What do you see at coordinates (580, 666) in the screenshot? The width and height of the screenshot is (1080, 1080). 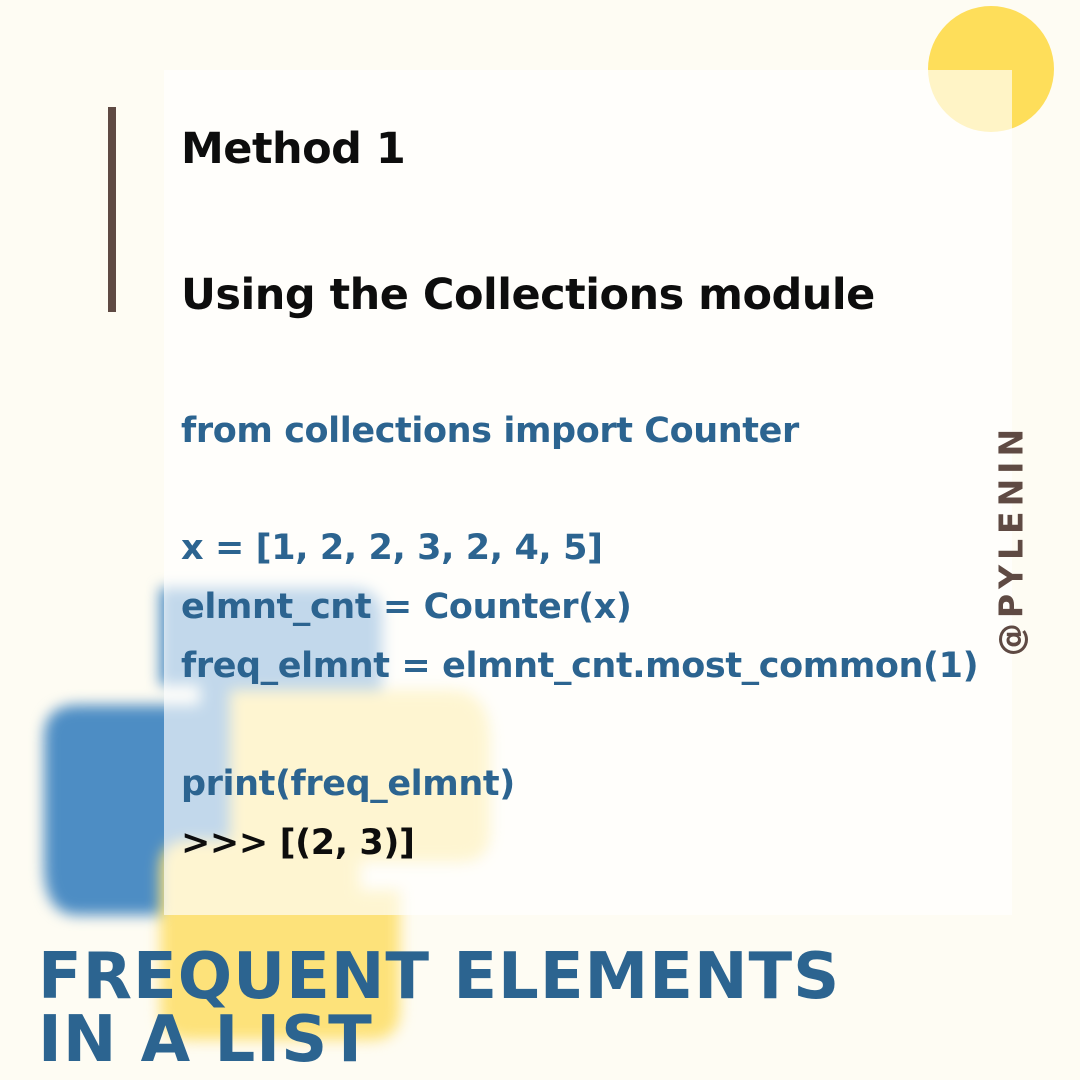 I see `code-most-common-line: freq_elmnt = elmnt_cnt.most_common(1)` at bounding box center [580, 666].